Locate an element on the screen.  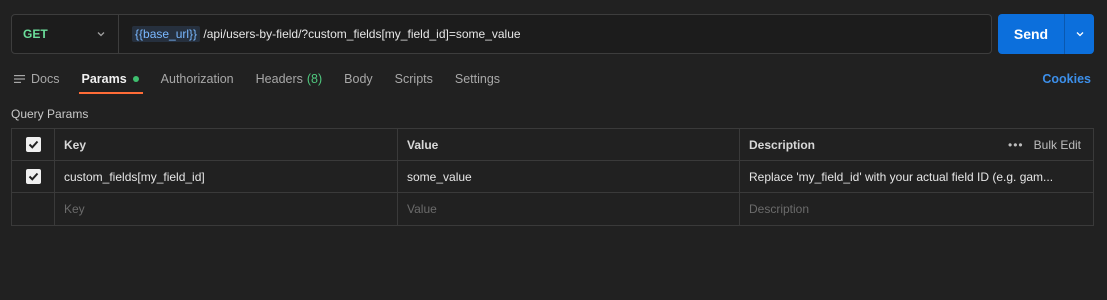
headers-count: (8) is located at coordinates (314, 79).